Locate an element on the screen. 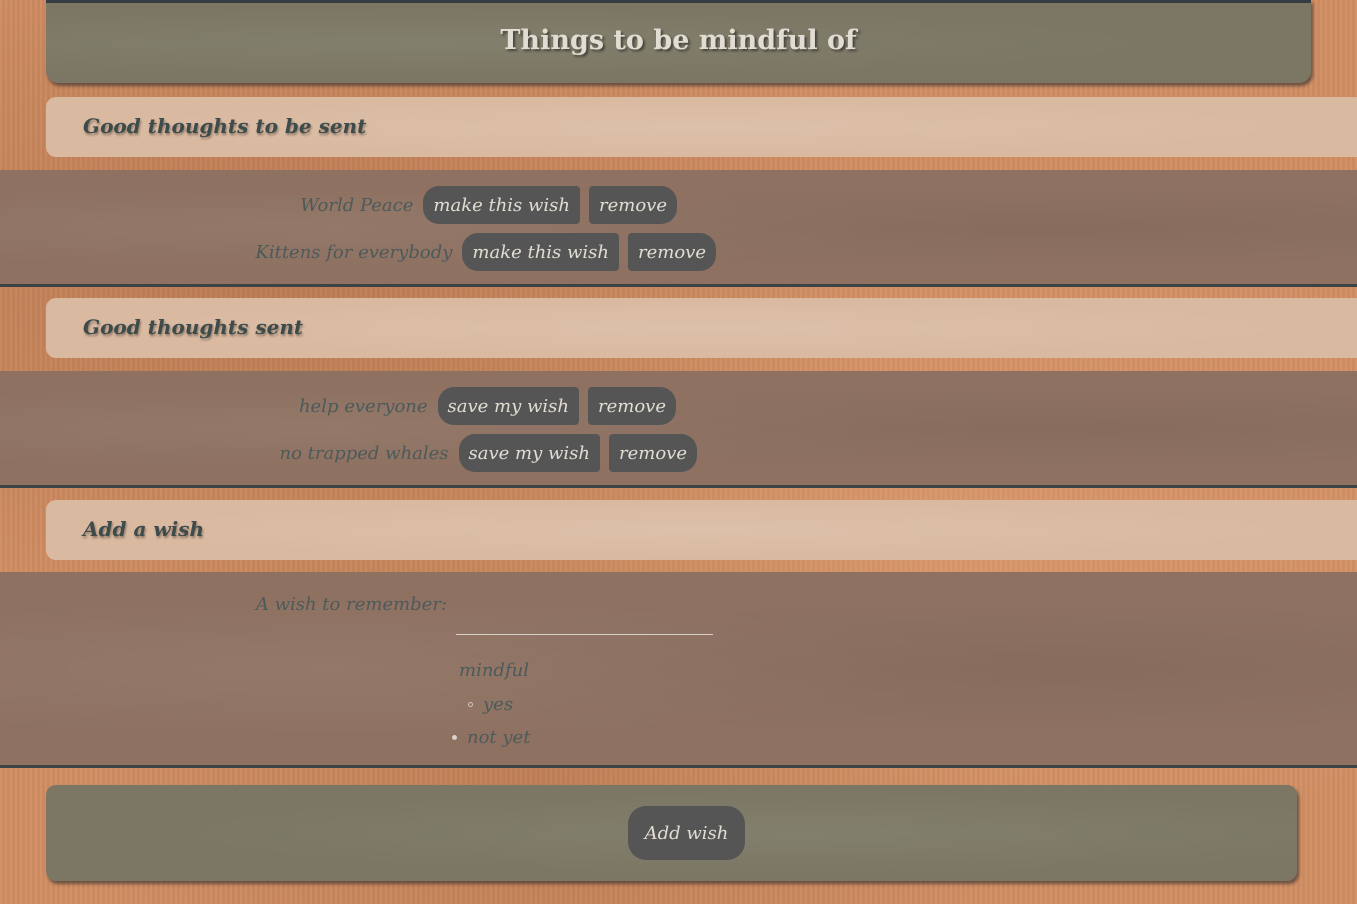 Image resolution: width=1357 pixels, height=904 pixels. list-item: World Peace make this wish remove is located at coordinates (488, 205).